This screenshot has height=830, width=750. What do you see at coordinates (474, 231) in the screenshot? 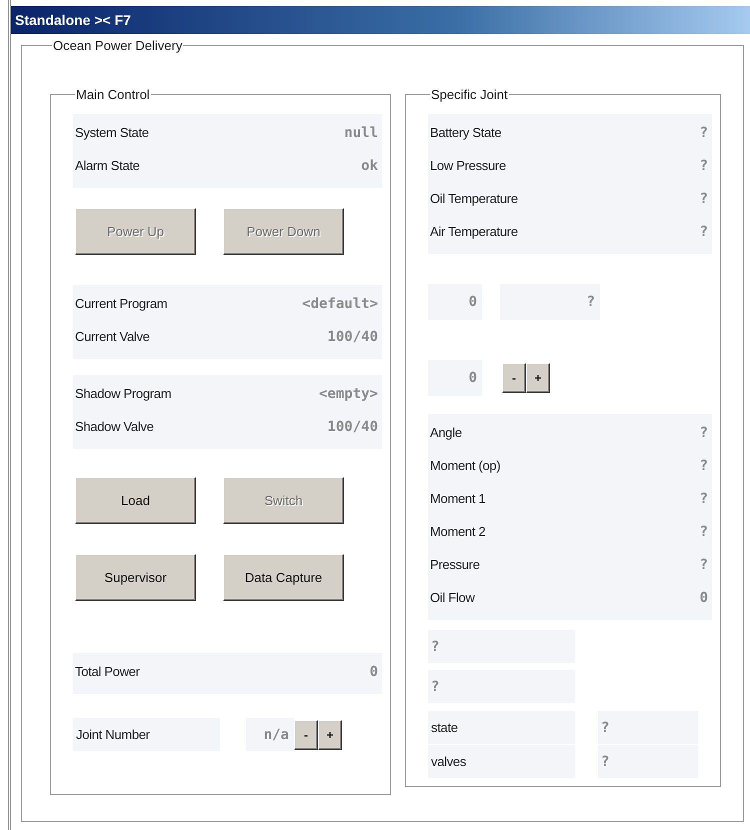
I see `field-label: Air Temperature` at bounding box center [474, 231].